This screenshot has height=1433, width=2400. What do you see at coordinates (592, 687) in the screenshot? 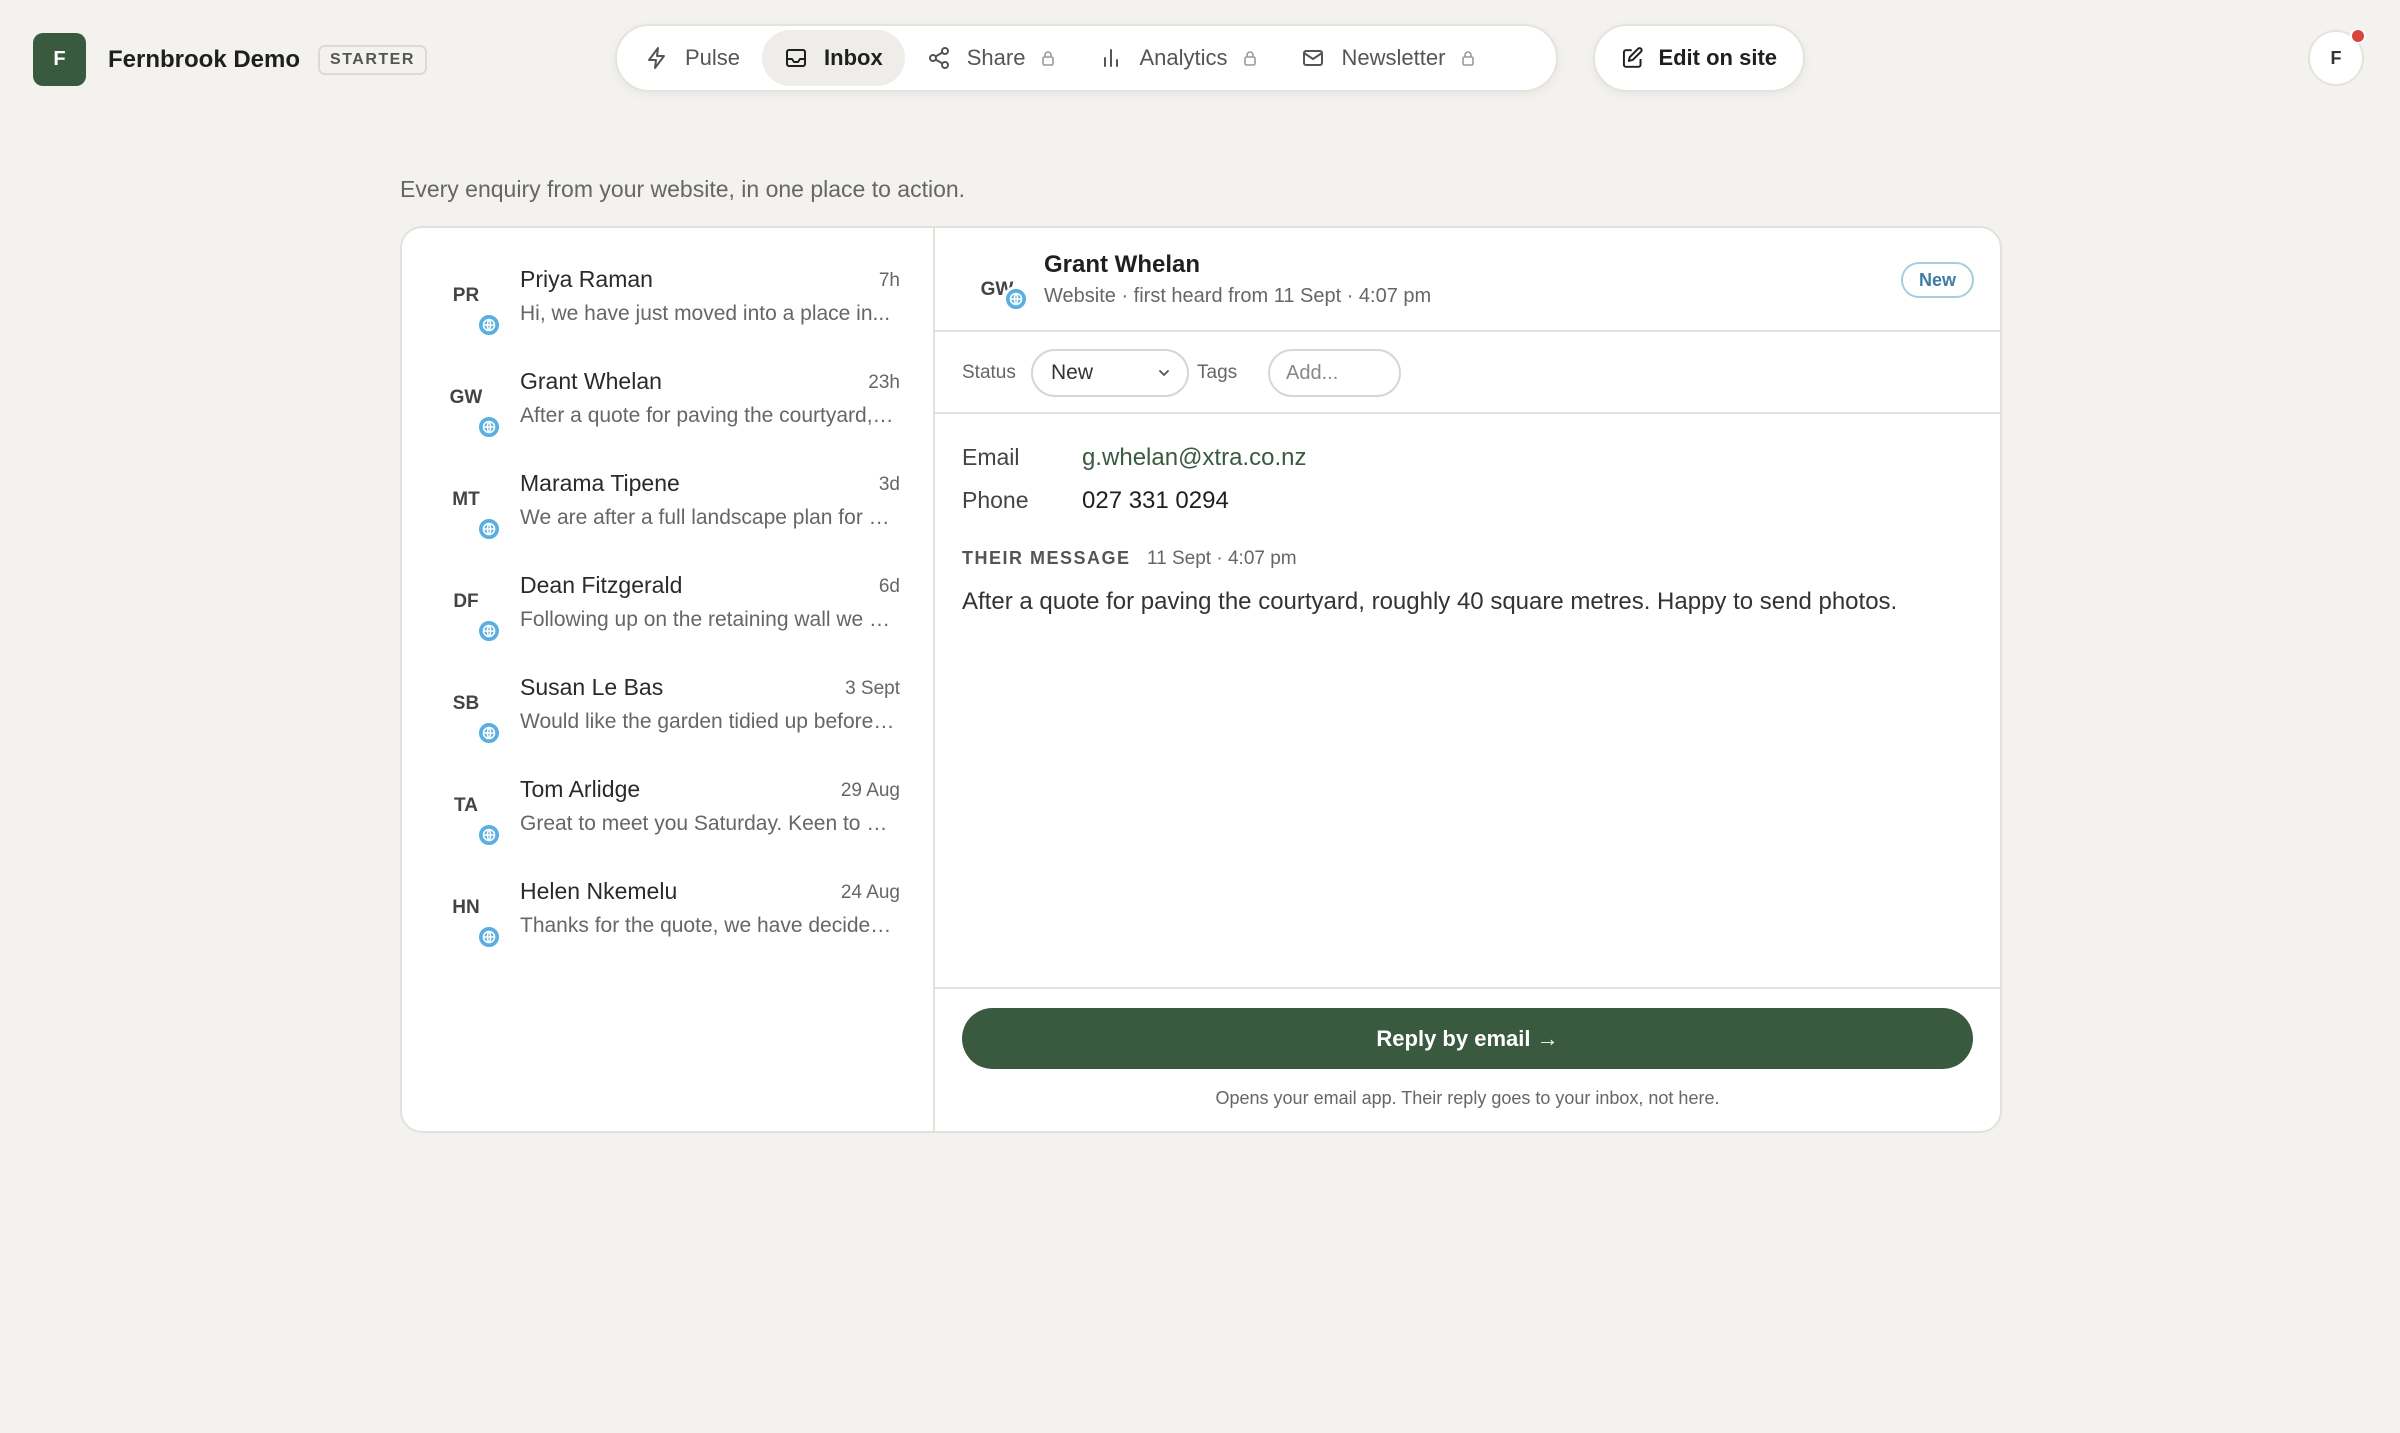
I see `enquiry-name: Susan Le Bas` at bounding box center [592, 687].